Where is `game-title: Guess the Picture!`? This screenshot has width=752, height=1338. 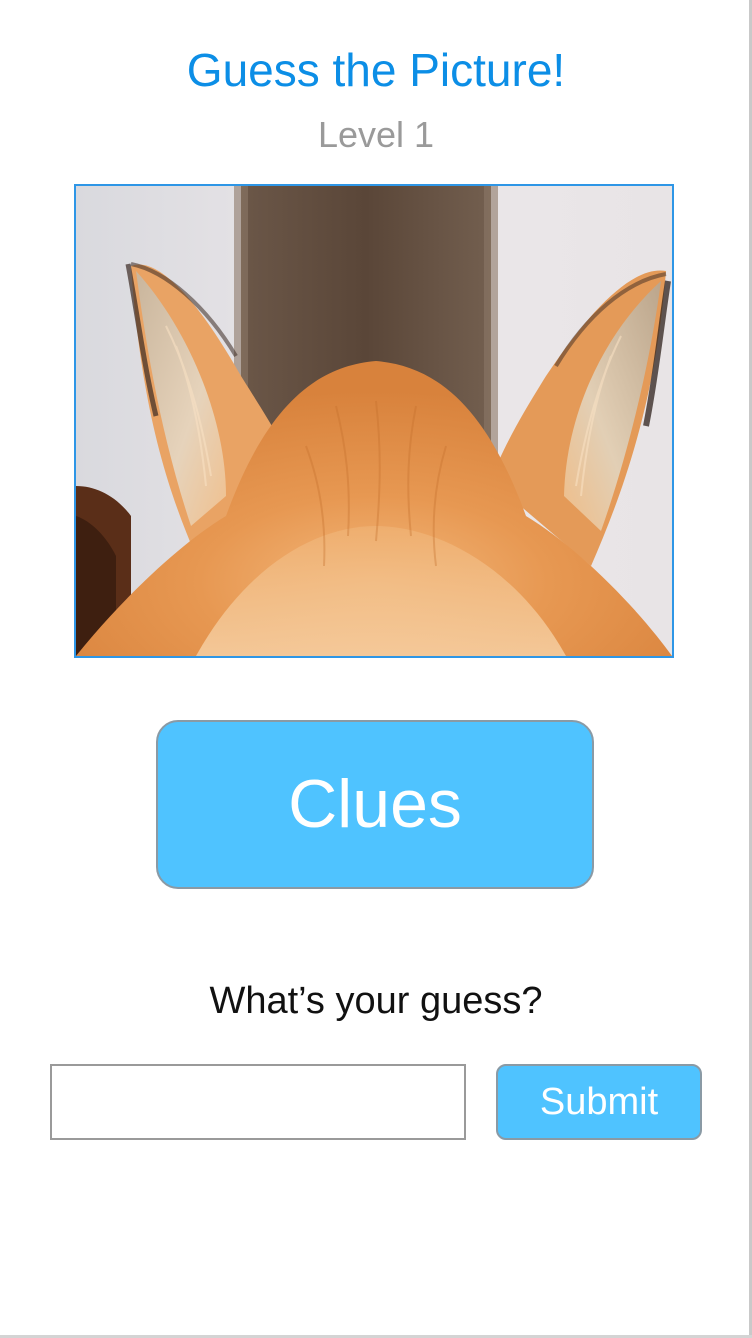 game-title: Guess the Picture! is located at coordinates (376, 70).